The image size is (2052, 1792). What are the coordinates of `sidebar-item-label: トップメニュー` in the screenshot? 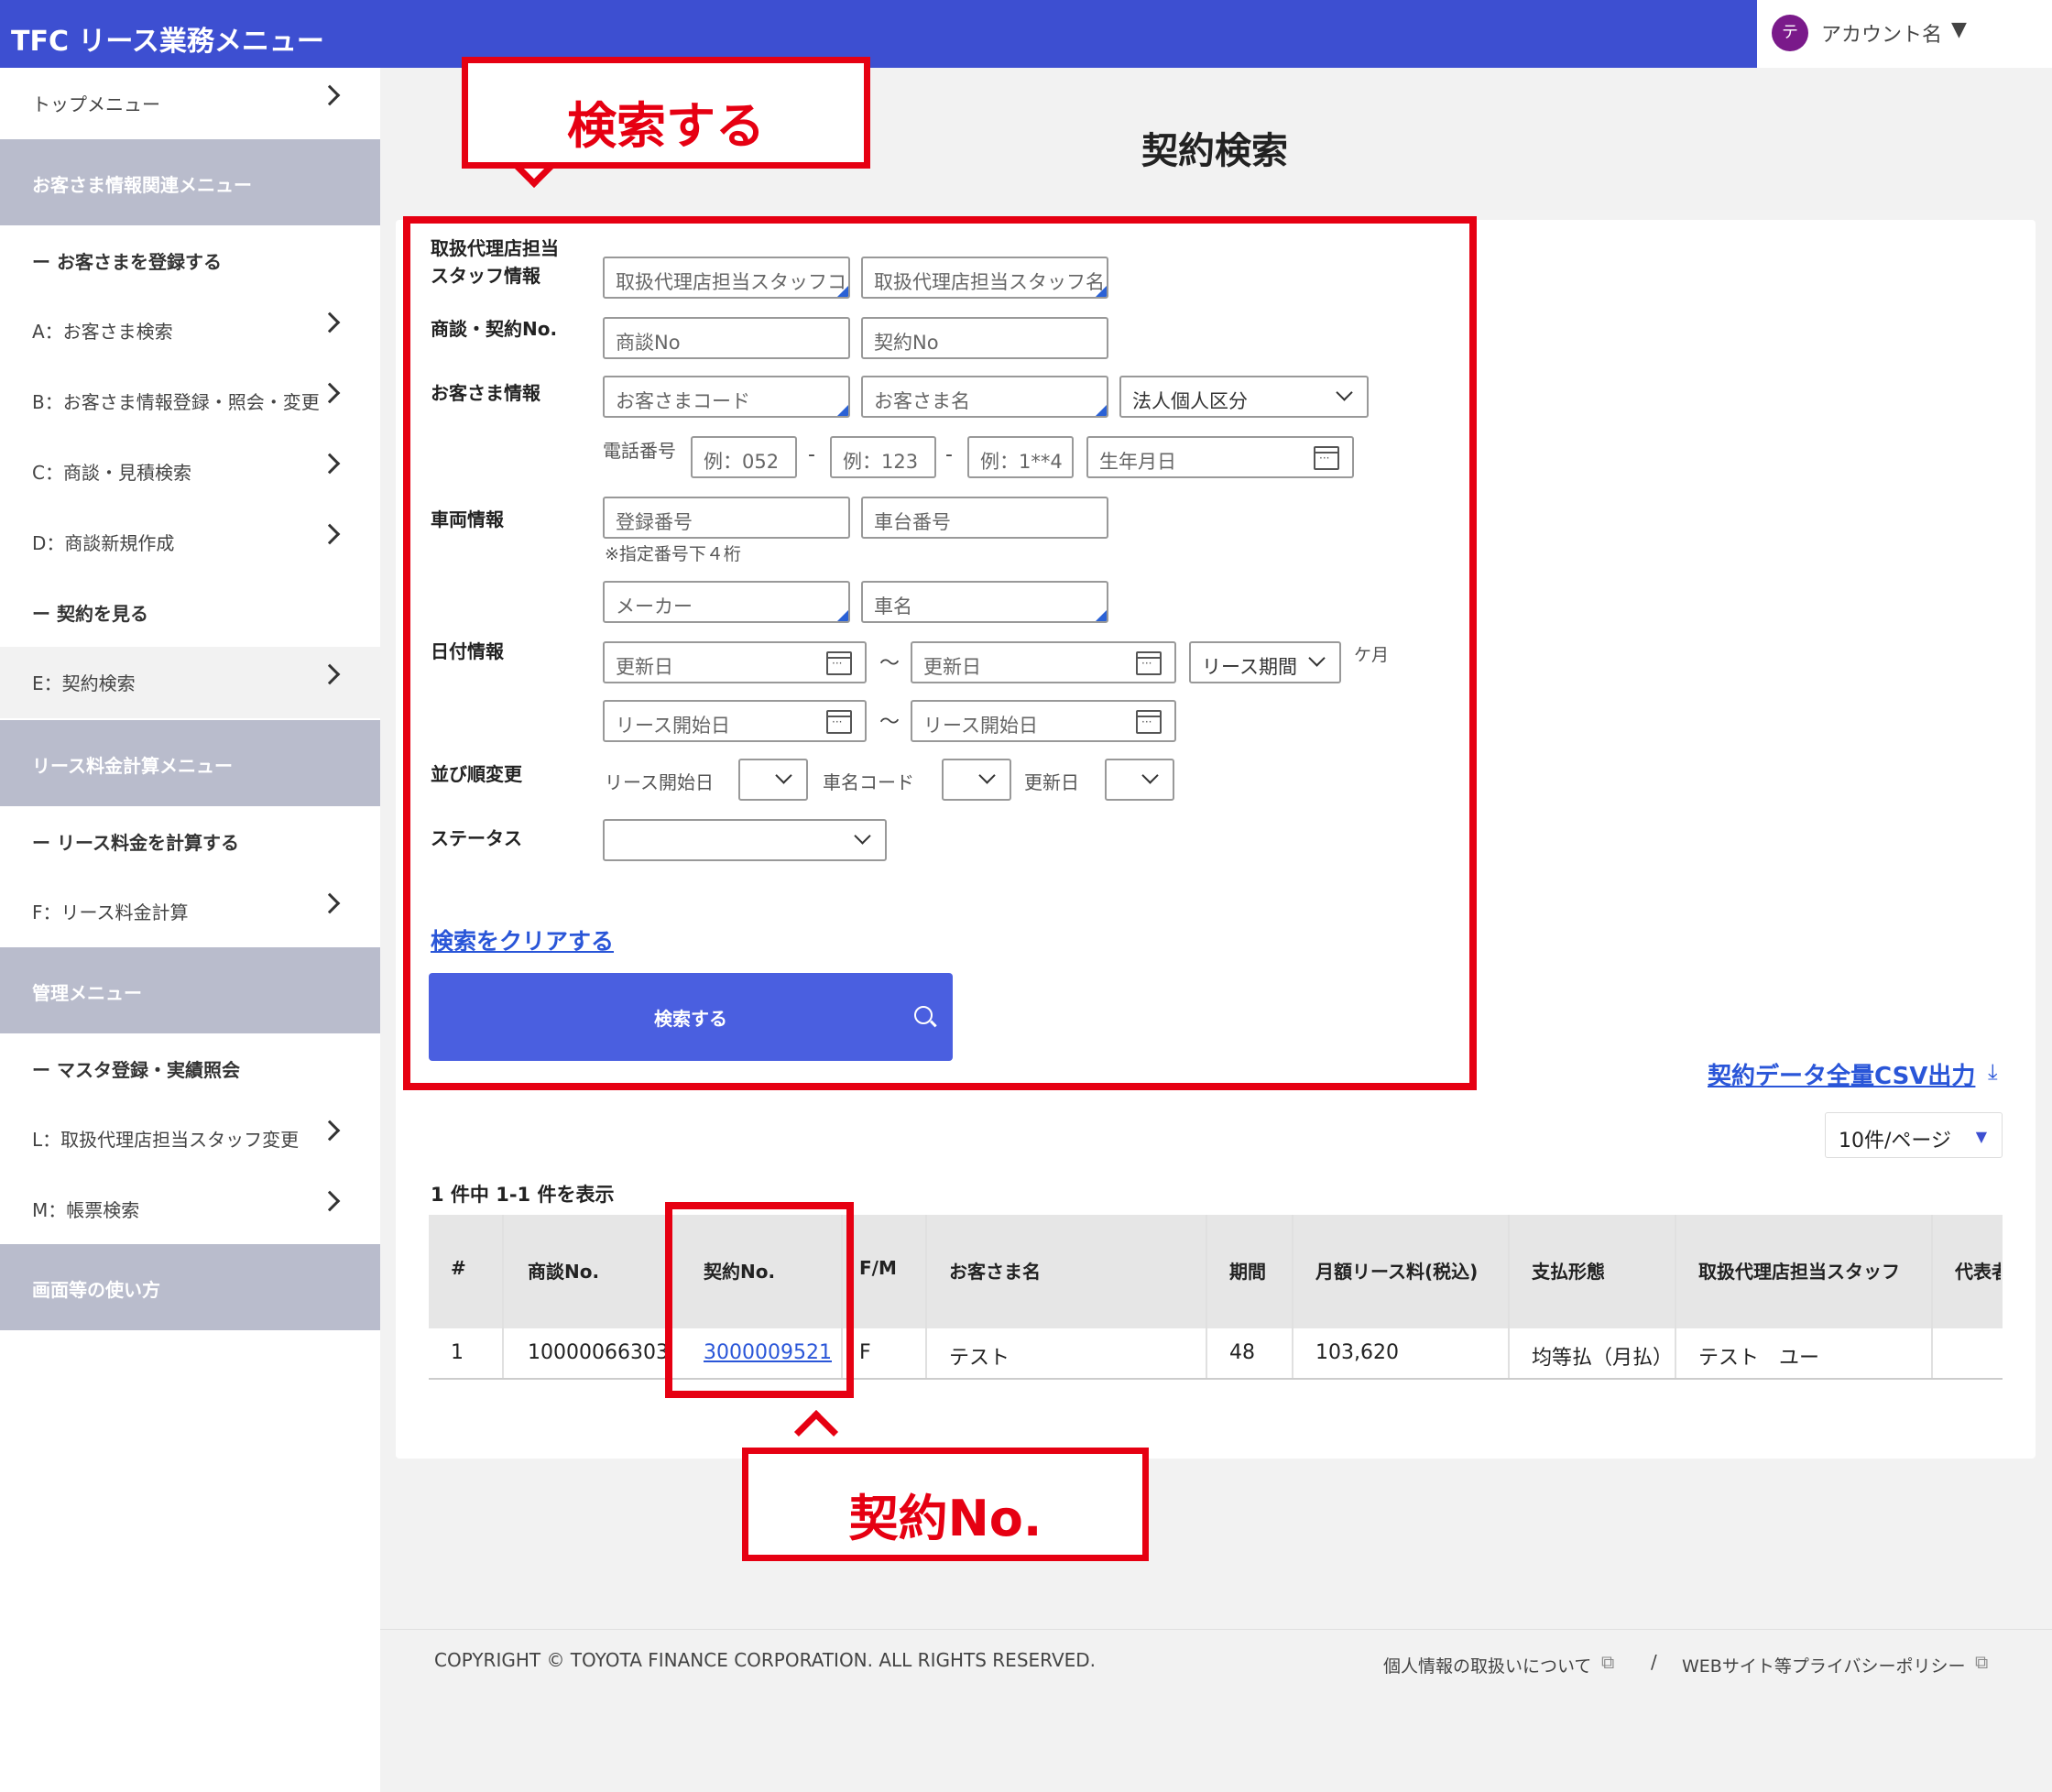 It's located at (96, 104).